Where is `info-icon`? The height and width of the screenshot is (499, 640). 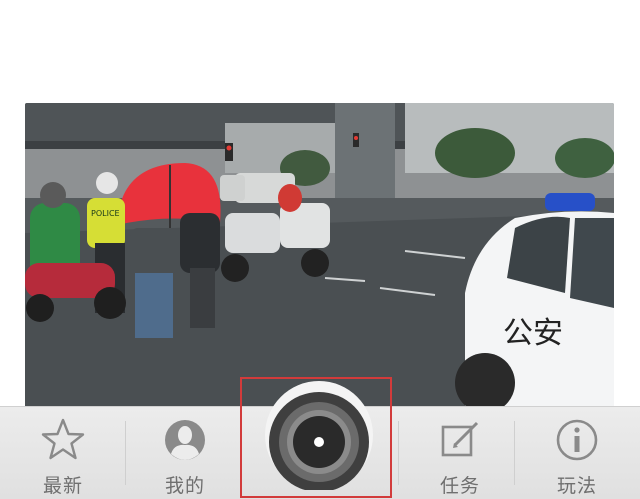 info-icon is located at coordinates (577, 440).